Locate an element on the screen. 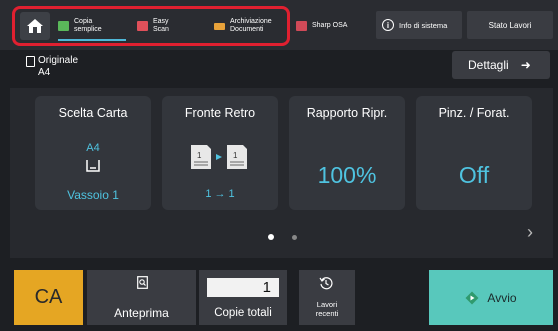  copies-input: 1 is located at coordinates (243, 287).